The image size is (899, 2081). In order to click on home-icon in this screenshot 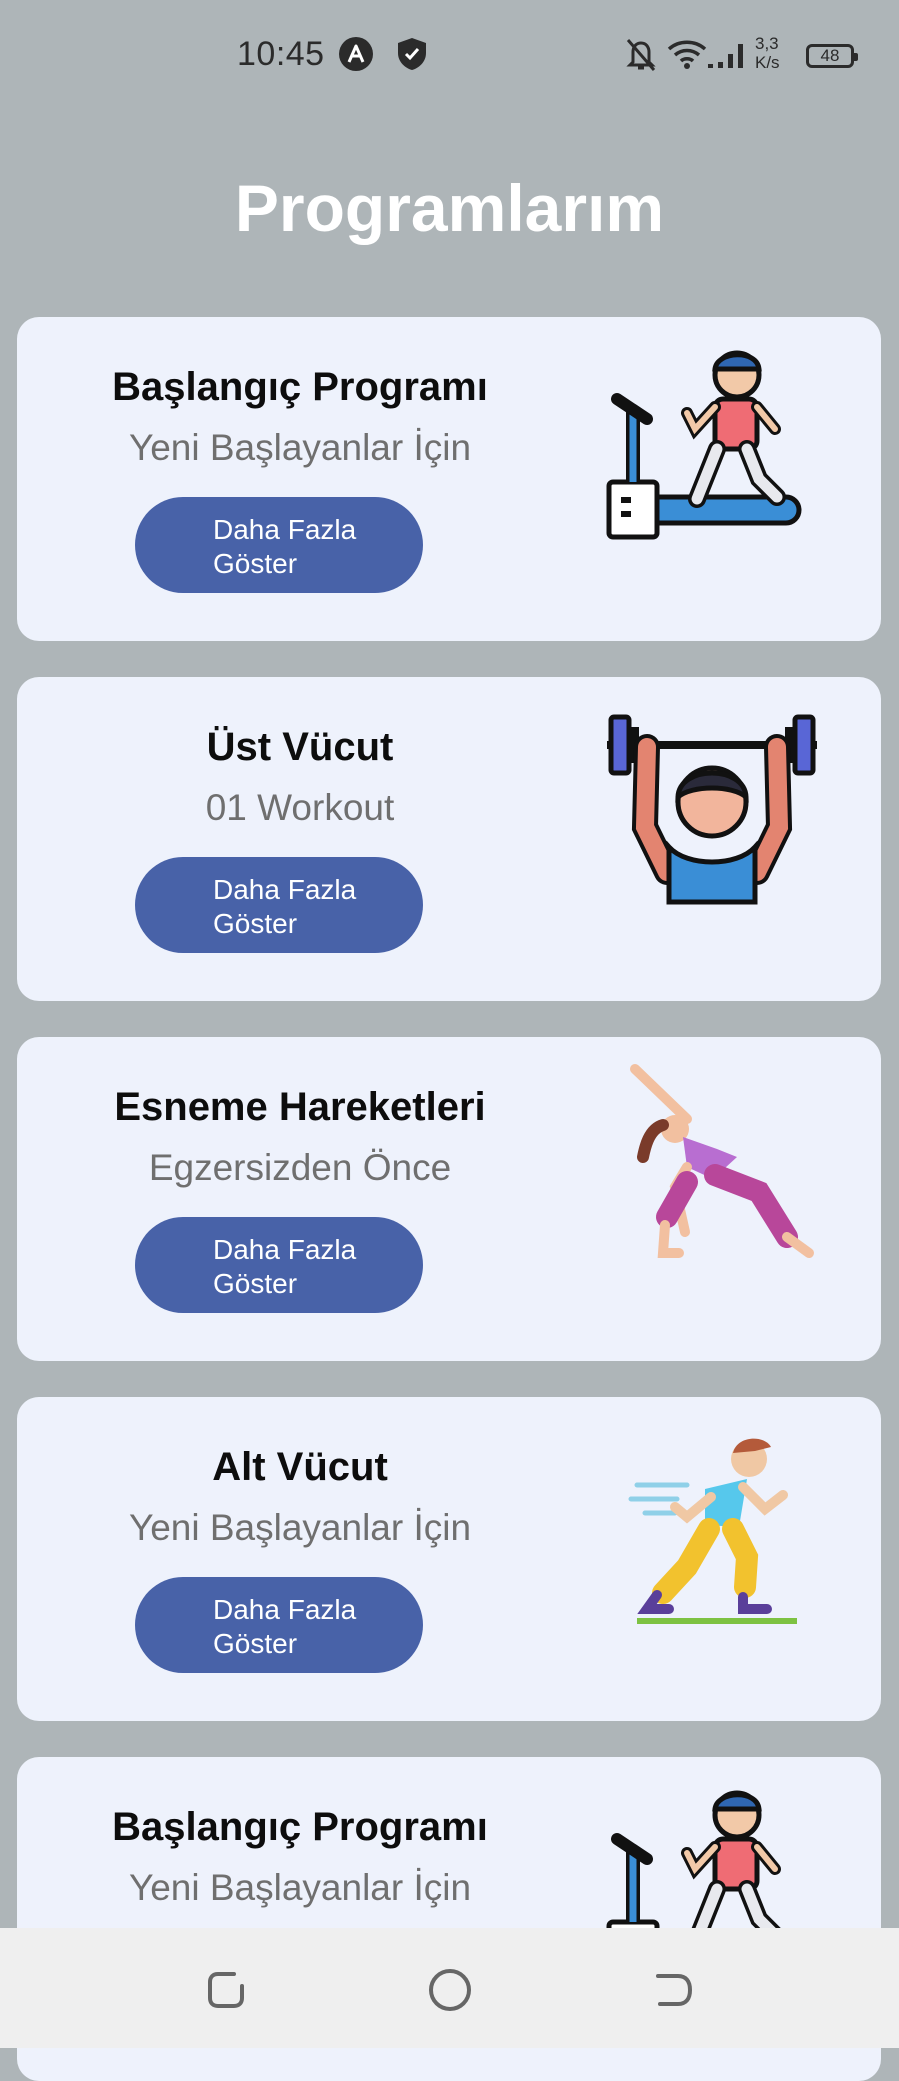, I will do `click(450, 1990)`.